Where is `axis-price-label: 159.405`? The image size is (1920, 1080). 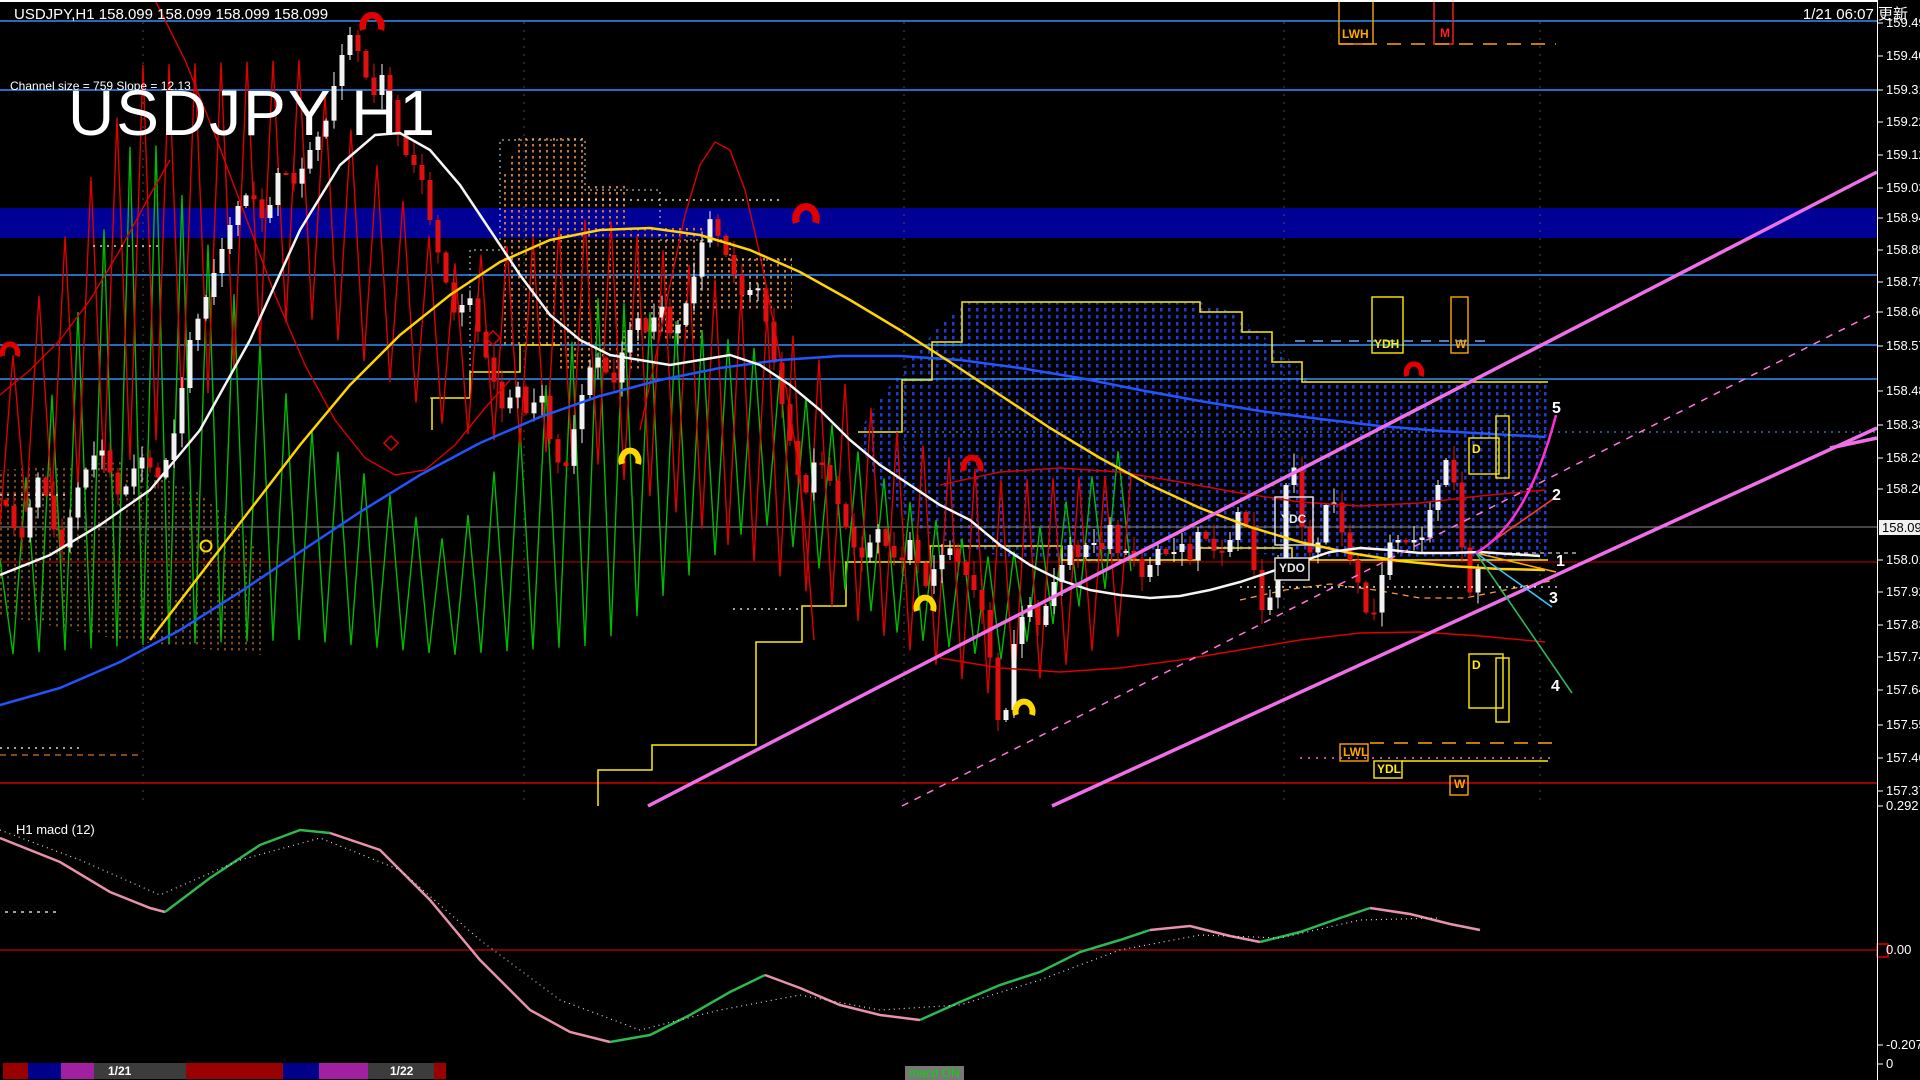 axis-price-label: 159.405 is located at coordinates (1903, 55).